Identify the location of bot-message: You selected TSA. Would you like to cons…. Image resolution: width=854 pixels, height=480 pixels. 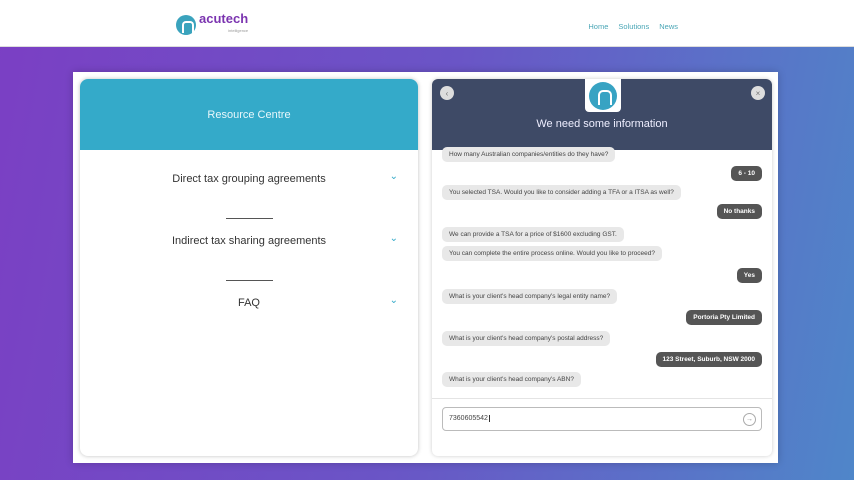
(561, 192).